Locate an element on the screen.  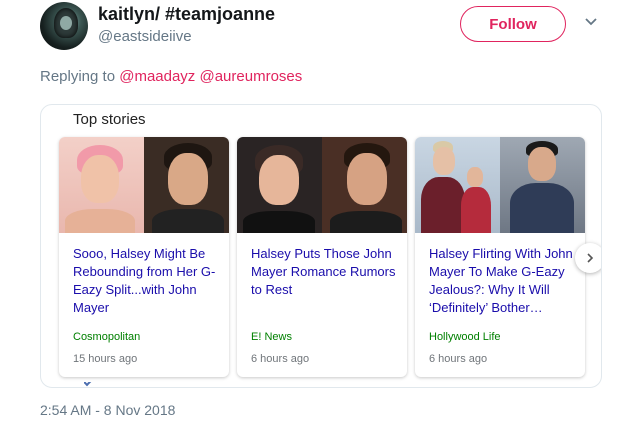
carousel-next-button is located at coordinates (588, 258).